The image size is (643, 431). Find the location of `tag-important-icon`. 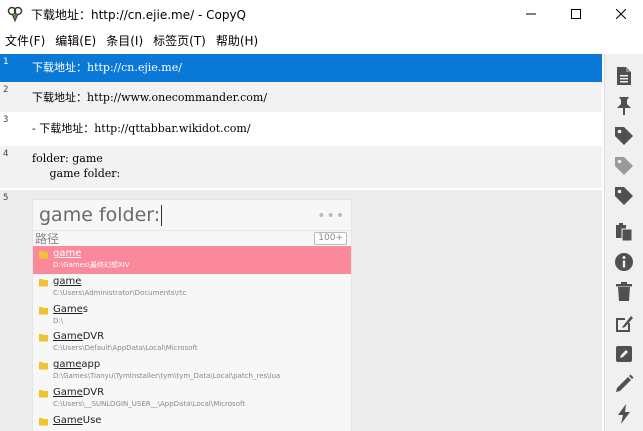

tag-important-icon is located at coordinates (624, 136).